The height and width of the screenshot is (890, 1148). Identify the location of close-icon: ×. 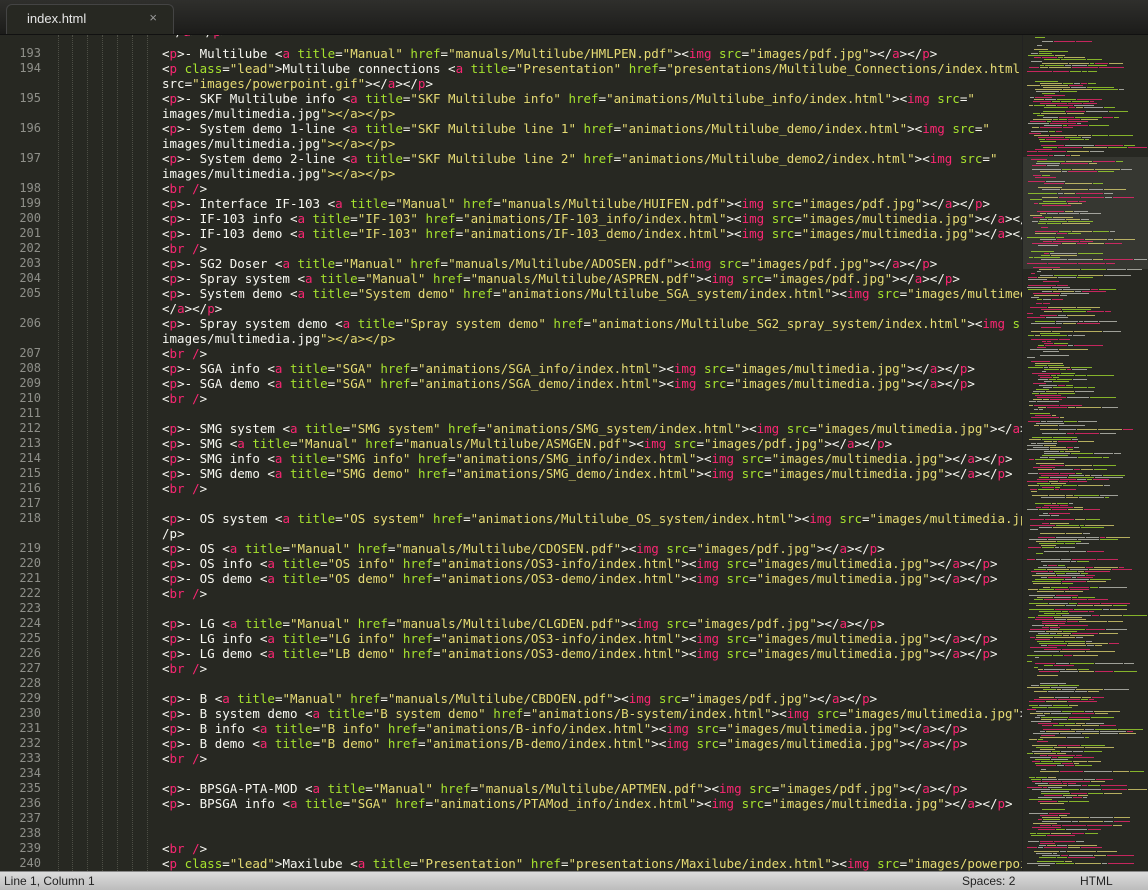
(153, 17).